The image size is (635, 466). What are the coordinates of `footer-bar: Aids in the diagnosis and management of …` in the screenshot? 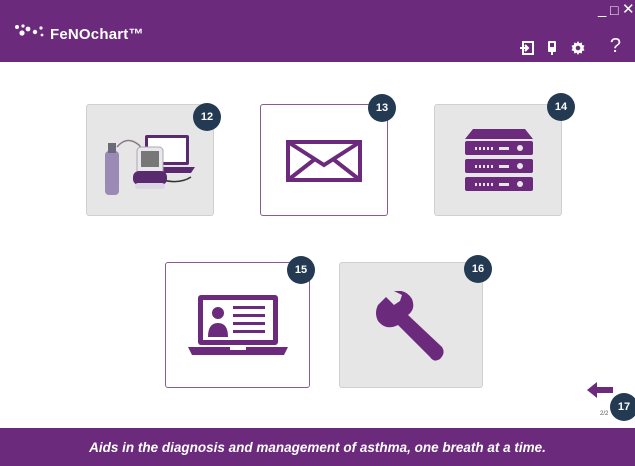 It's located at (317, 447).